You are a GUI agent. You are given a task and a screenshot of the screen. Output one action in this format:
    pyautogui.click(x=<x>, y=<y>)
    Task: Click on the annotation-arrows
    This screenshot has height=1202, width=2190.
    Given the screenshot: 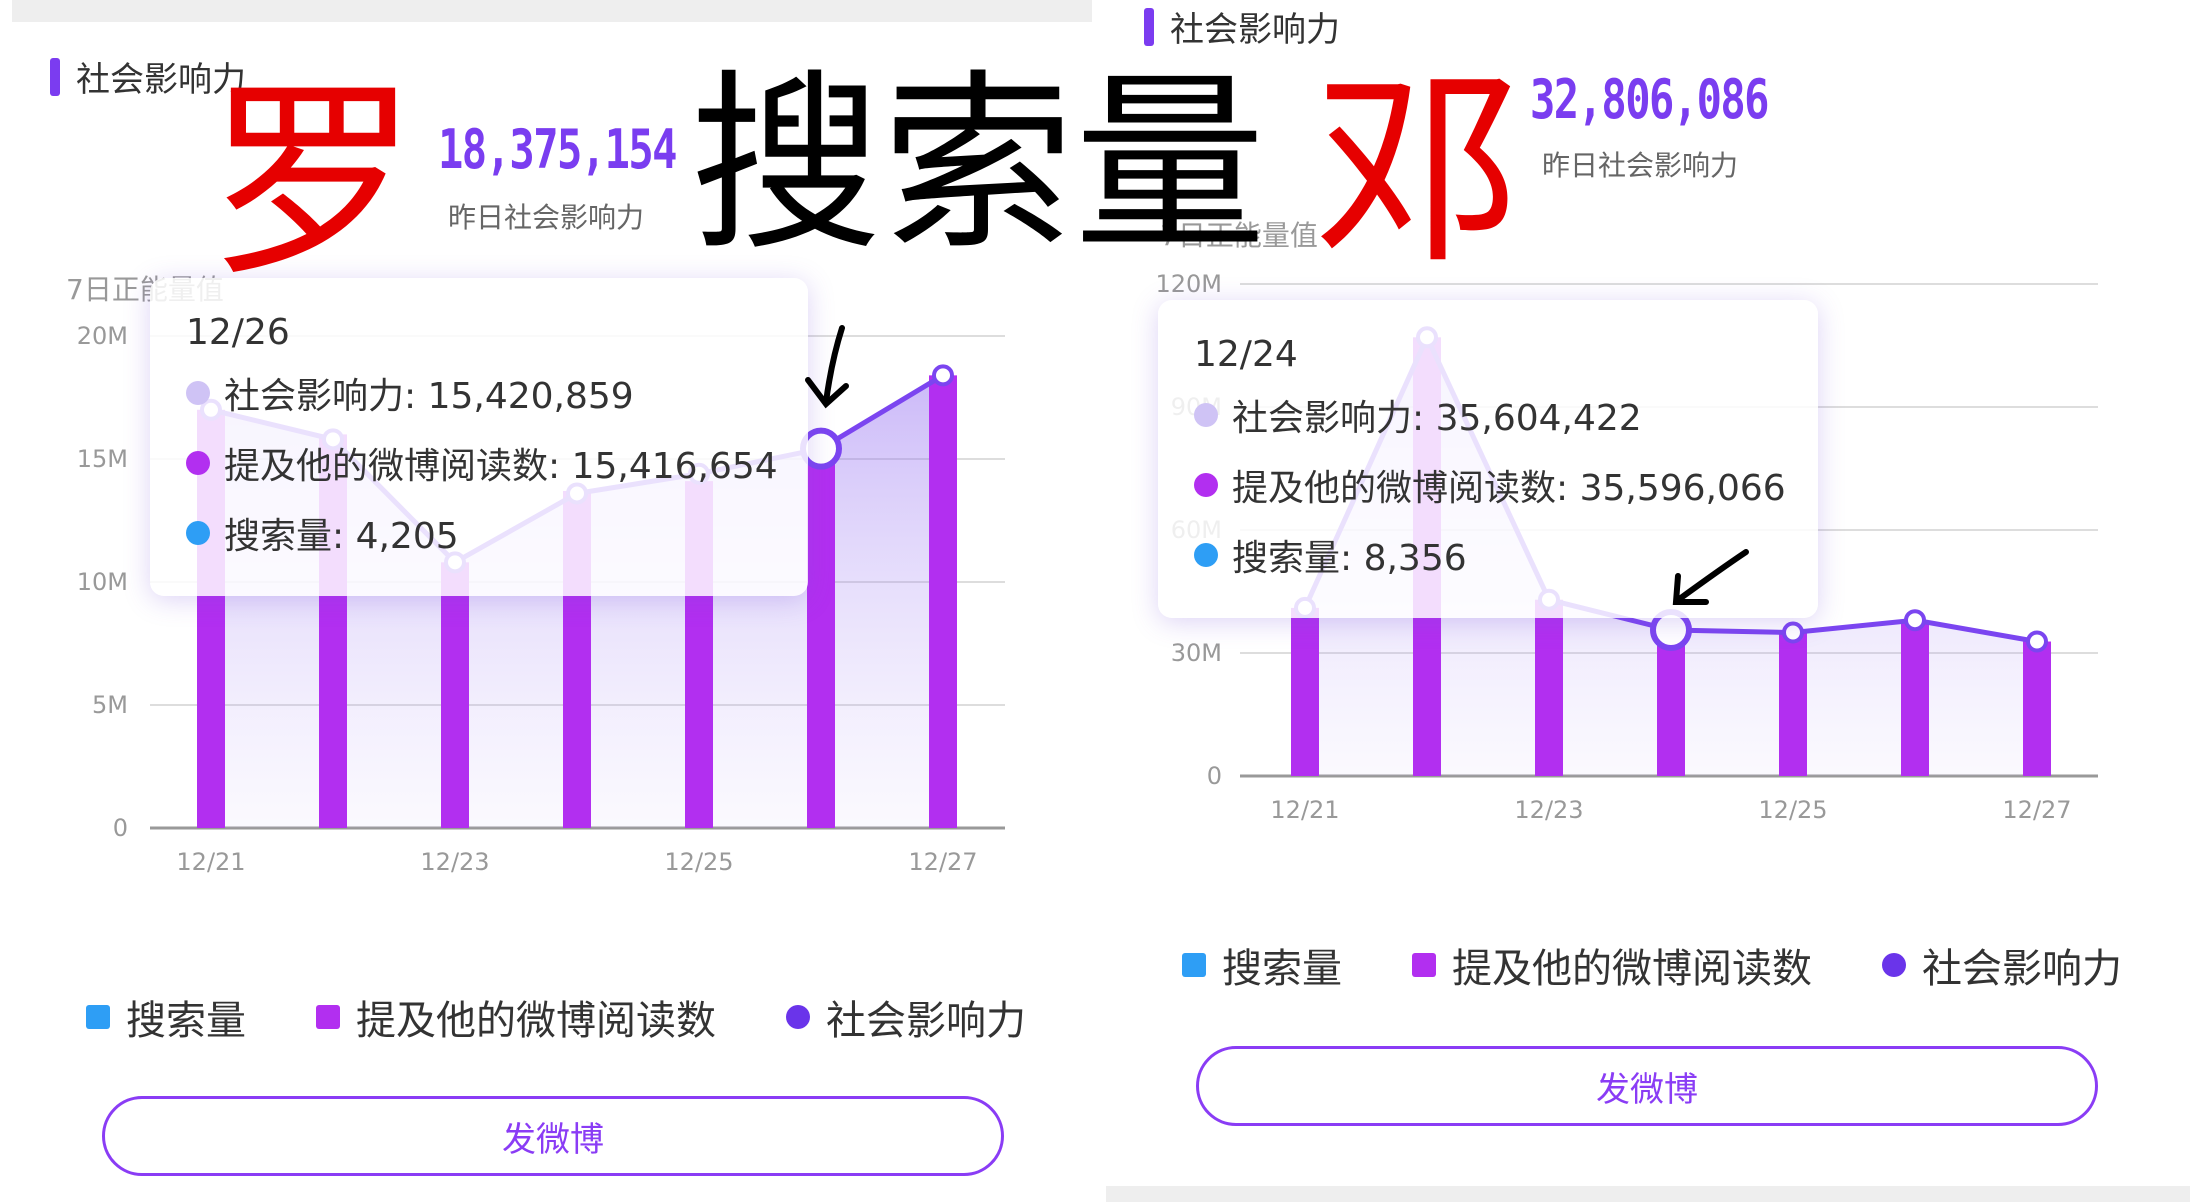 What is the action you would take?
    pyautogui.click(x=1277, y=465)
    